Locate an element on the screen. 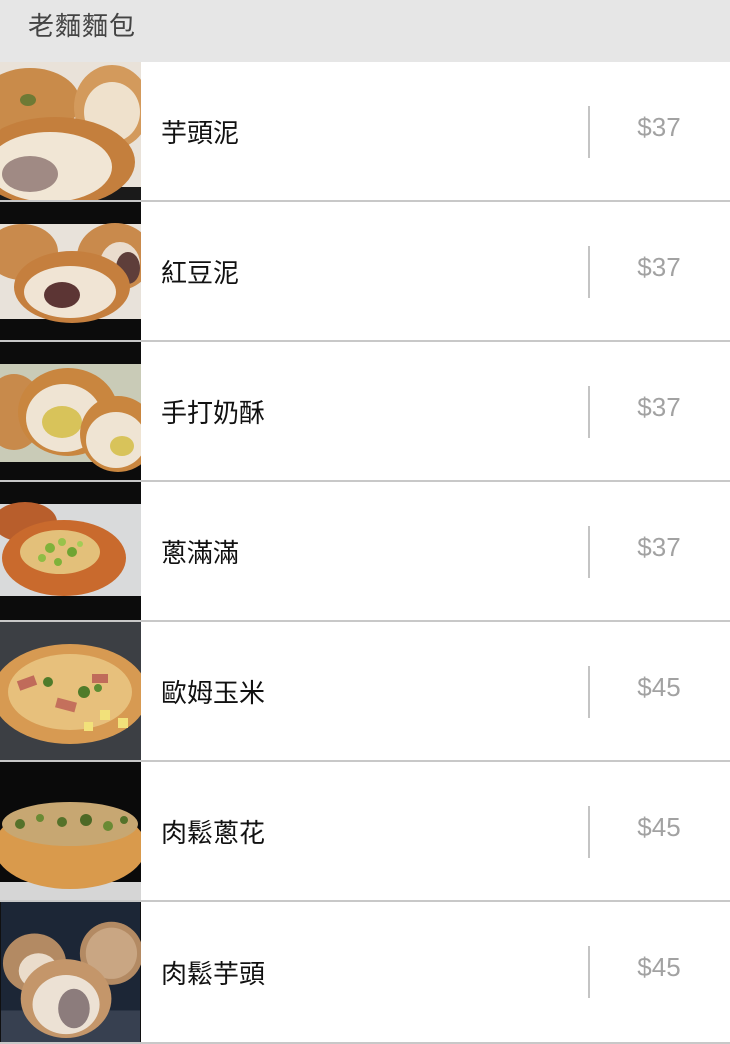 The width and height of the screenshot is (730, 1044). page-title: 老麵麵包 is located at coordinates (82, 26).